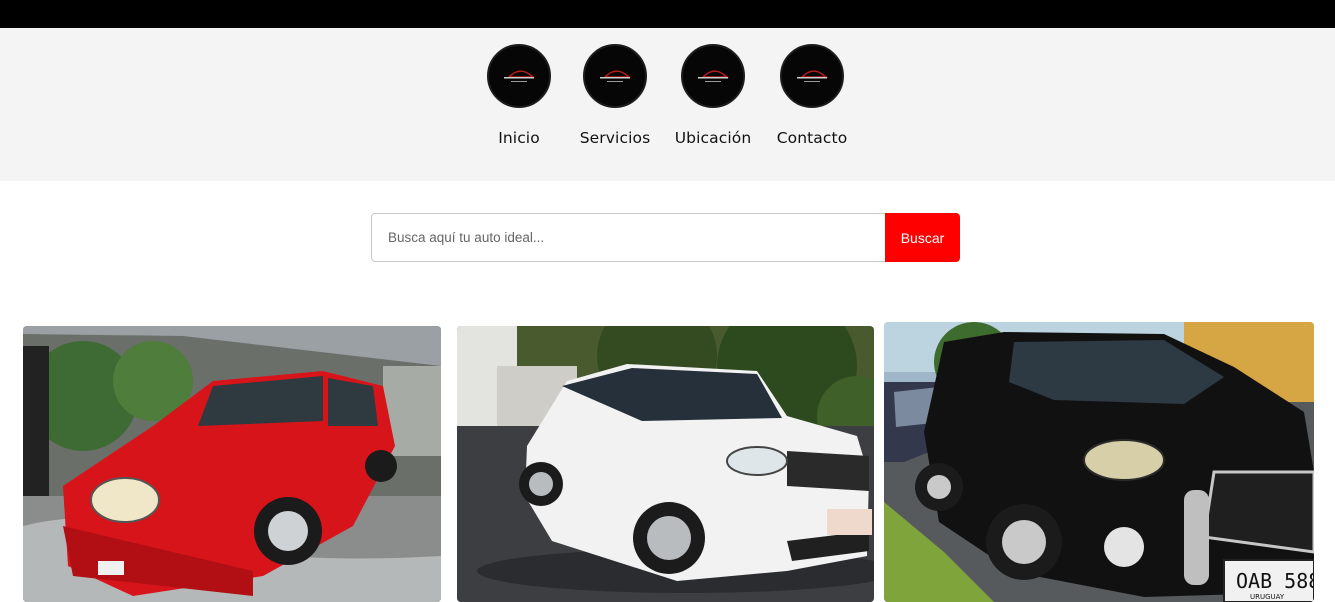 The height and width of the screenshot is (602, 1335). I want to click on search-button: Buscar, so click(922, 237).